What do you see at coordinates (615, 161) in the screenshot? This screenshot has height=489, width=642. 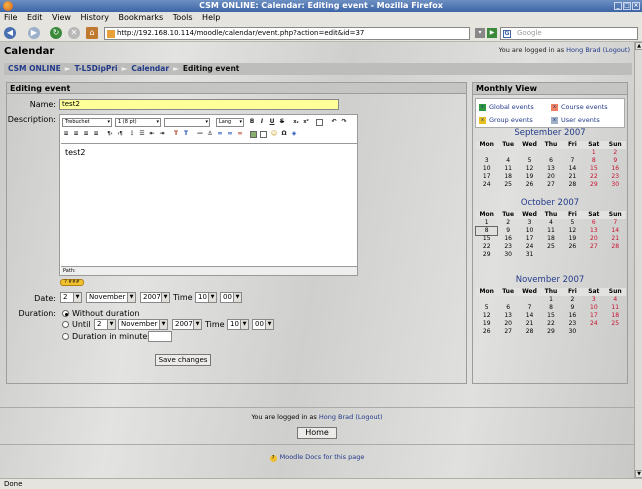 I see `day-cell: 9` at bounding box center [615, 161].